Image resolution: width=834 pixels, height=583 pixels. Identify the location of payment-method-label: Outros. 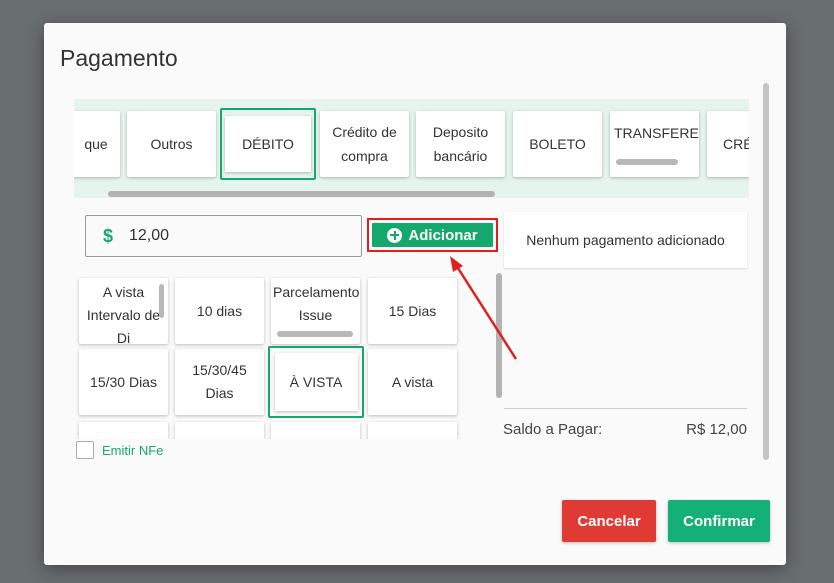
(171, 144).